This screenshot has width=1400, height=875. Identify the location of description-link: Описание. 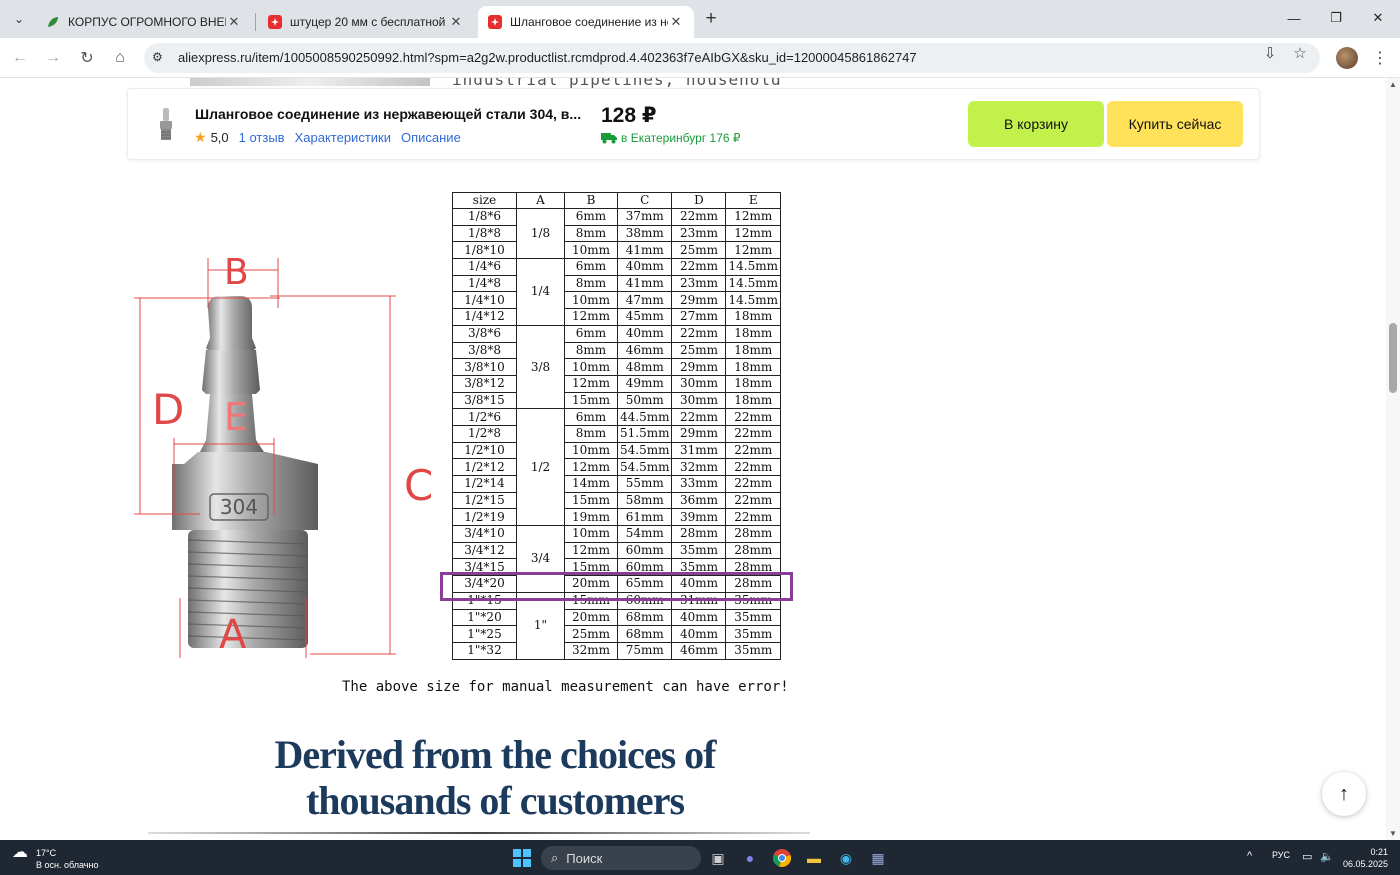
(431, 137).